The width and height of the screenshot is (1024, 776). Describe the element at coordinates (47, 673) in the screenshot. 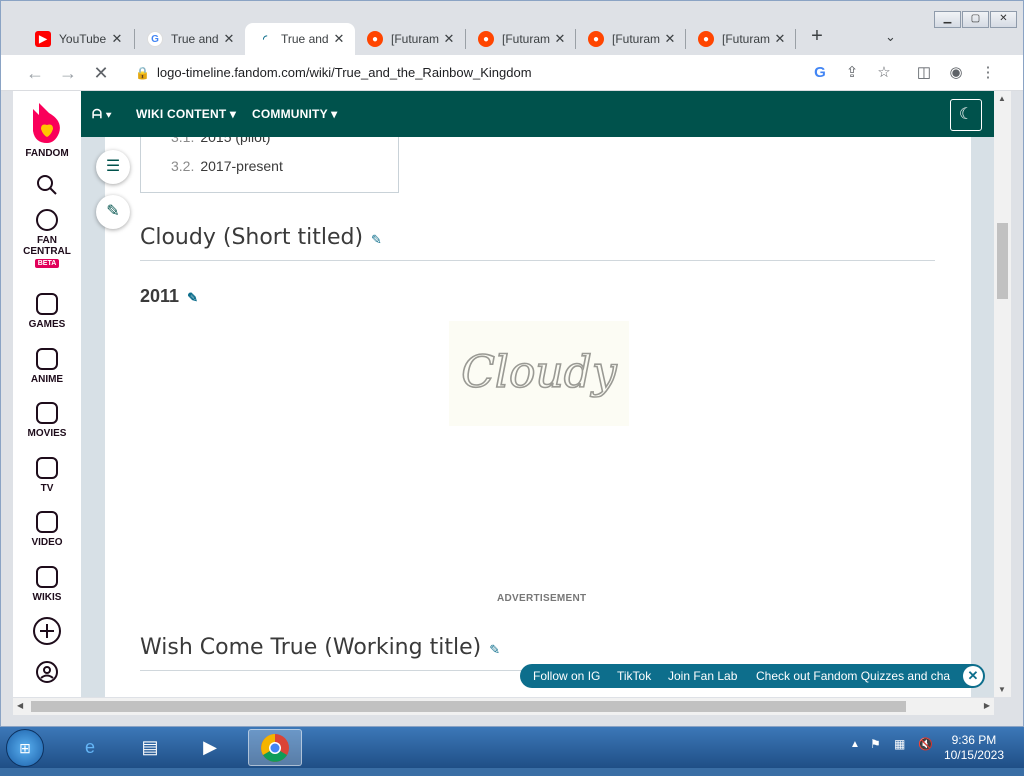

I see `account-button` at that location.